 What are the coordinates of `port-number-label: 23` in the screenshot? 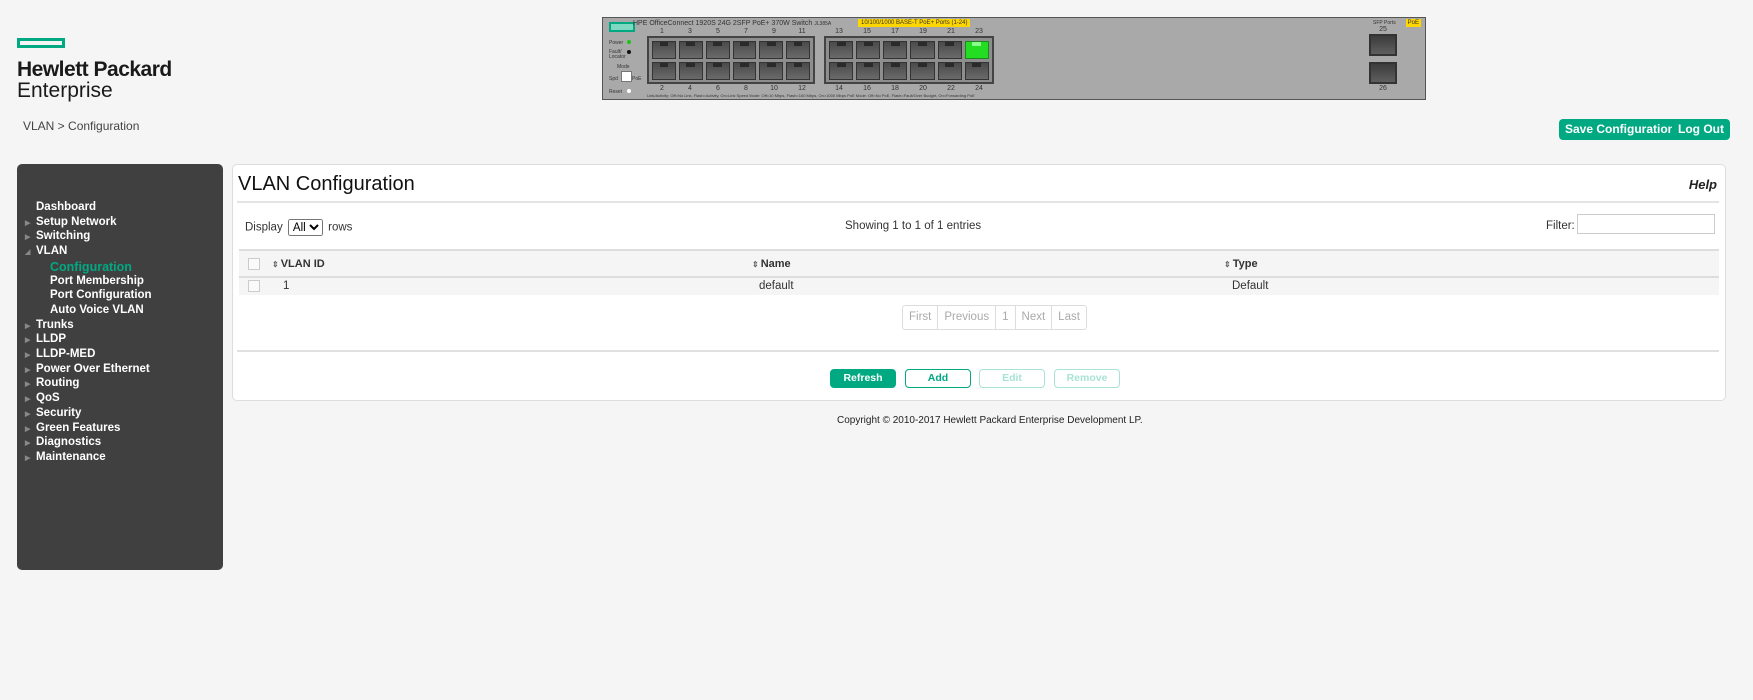 It's located at (979, 31).